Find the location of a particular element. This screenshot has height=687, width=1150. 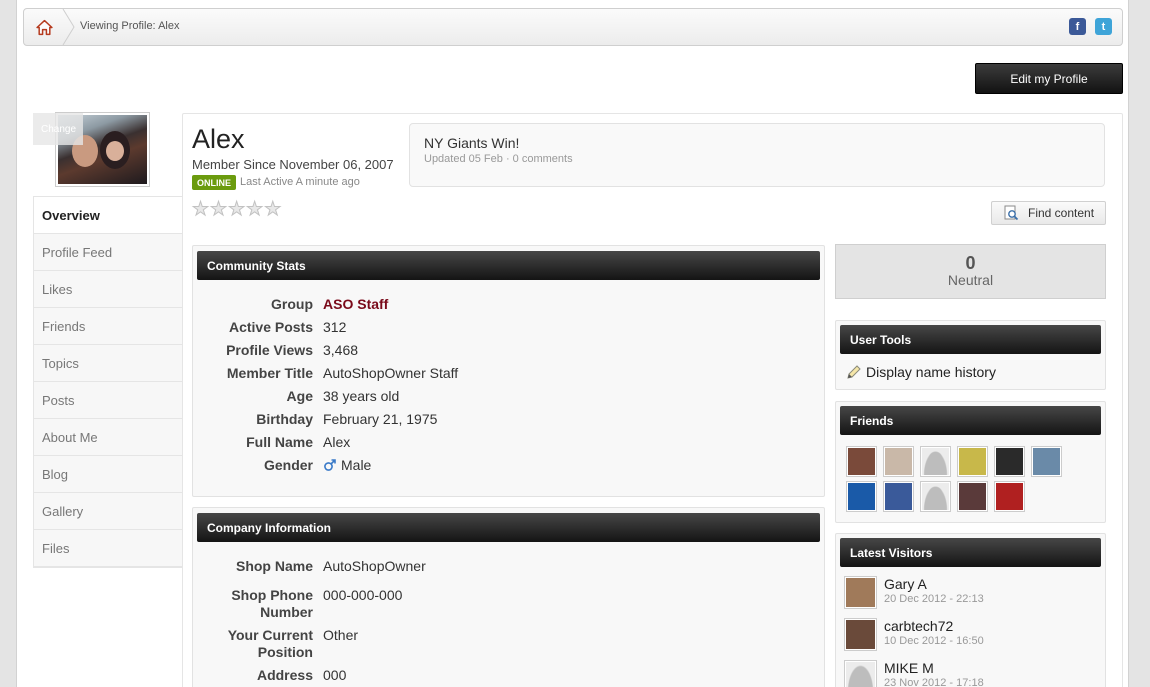

edit-profile-button: Edit my Profile is located at coordinates (1049, 78).